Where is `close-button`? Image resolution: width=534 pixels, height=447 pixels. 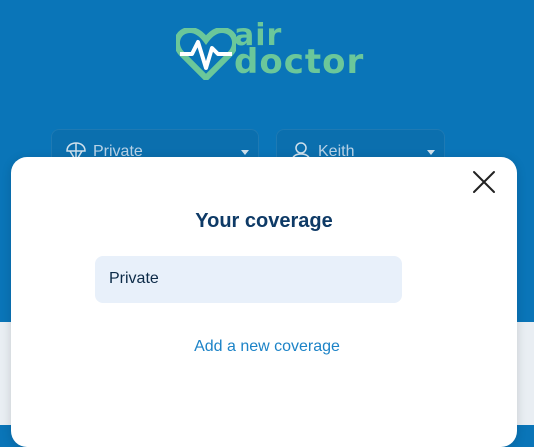 close-button is located at coordinates (484, 182).